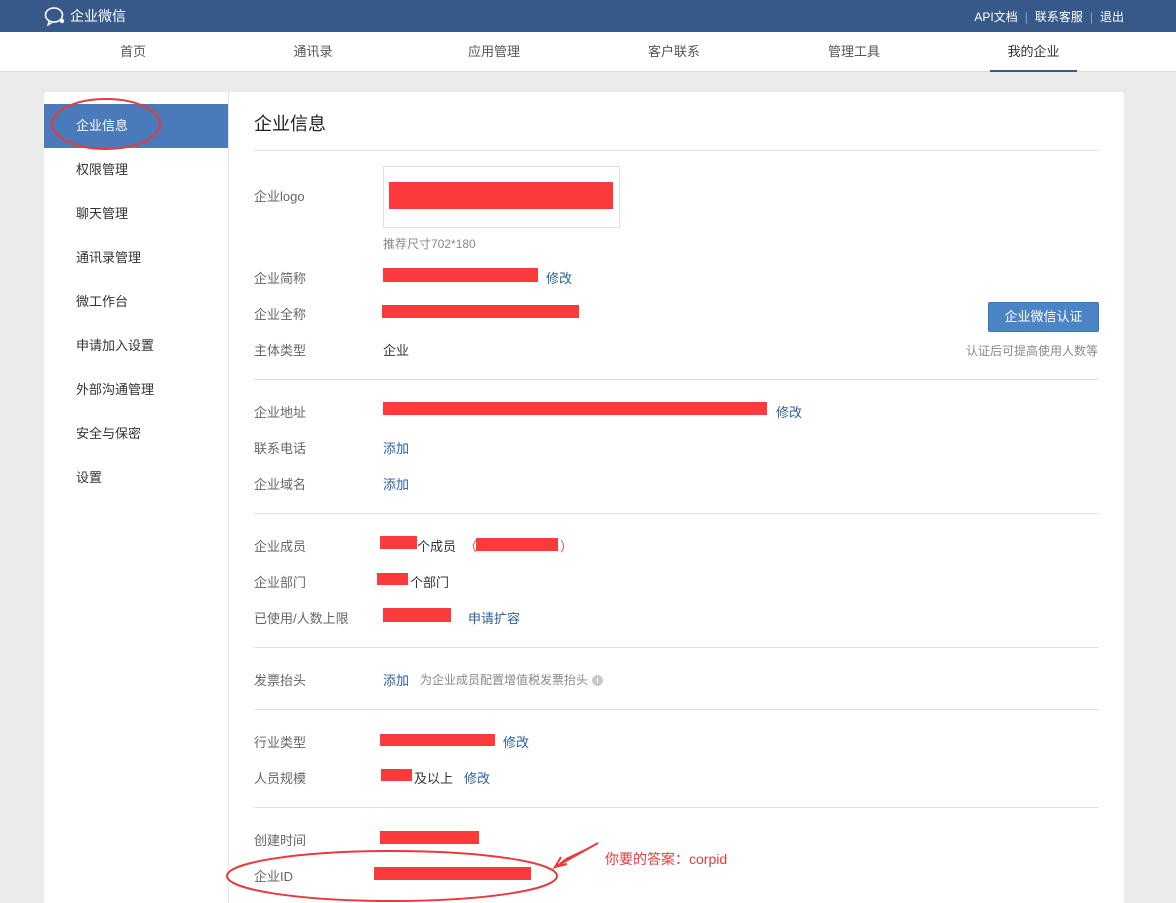 This screenshot has height=903, width=1176. What do you see at coordinates (789, 411) in the screenshot?
I see `edit-address-link: 修改` at bounding box center [789, 411].